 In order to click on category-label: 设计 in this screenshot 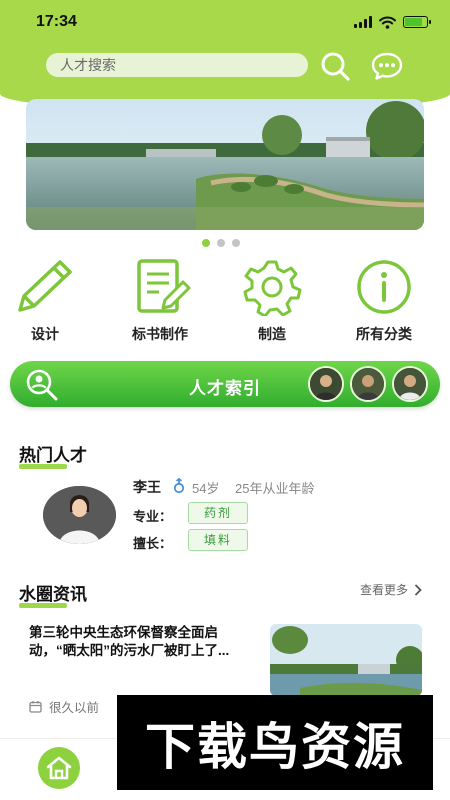, I will do `click(45, 334)`.